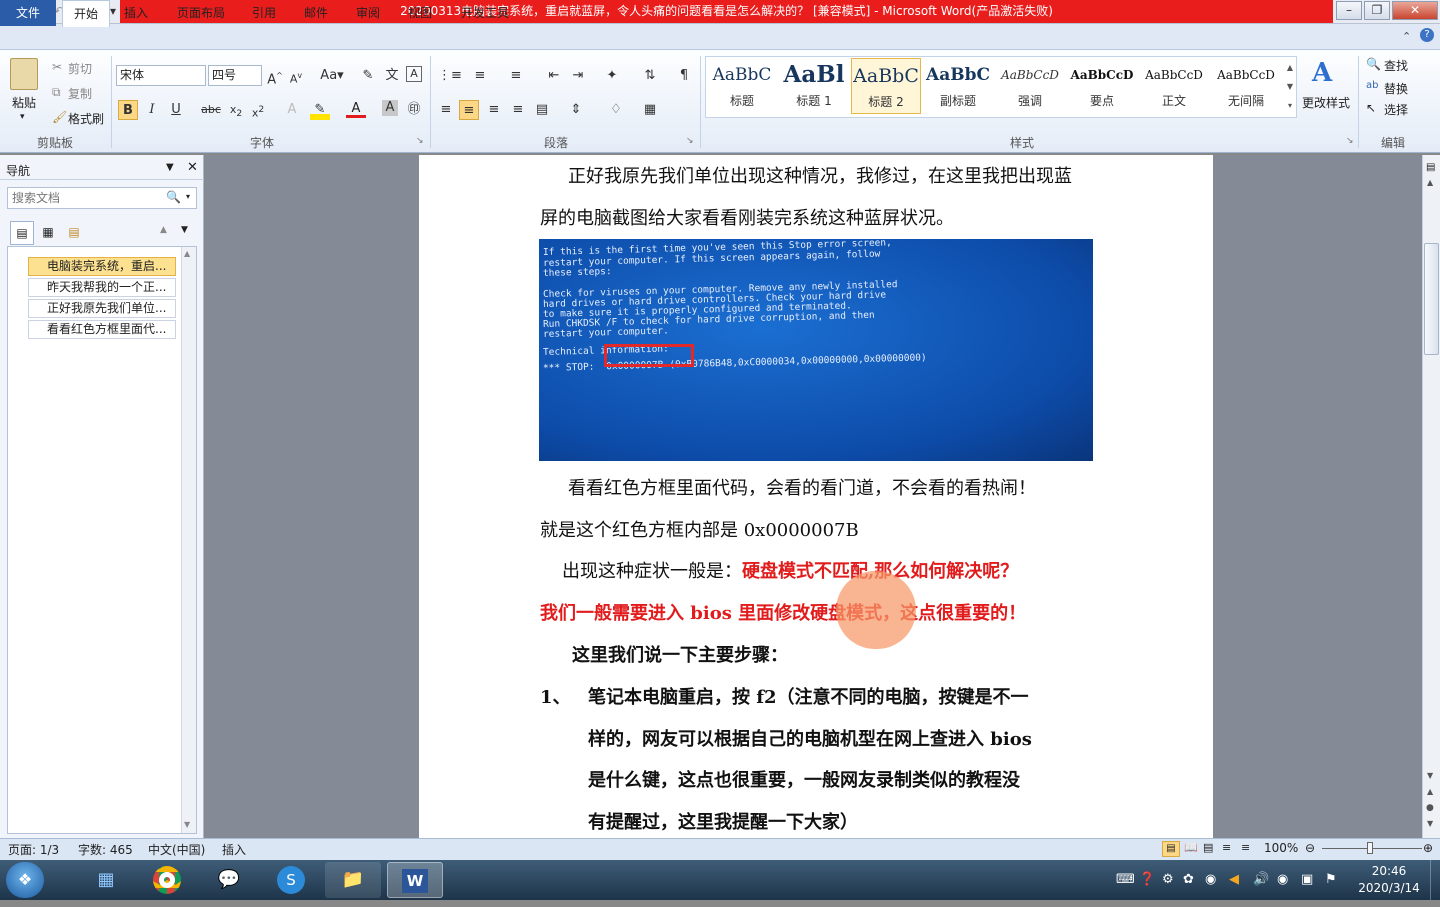 The width and height of the screenshot is (1440, 907). I want to click on nav-scroll-down-icon: ▼, so click(187, 824).